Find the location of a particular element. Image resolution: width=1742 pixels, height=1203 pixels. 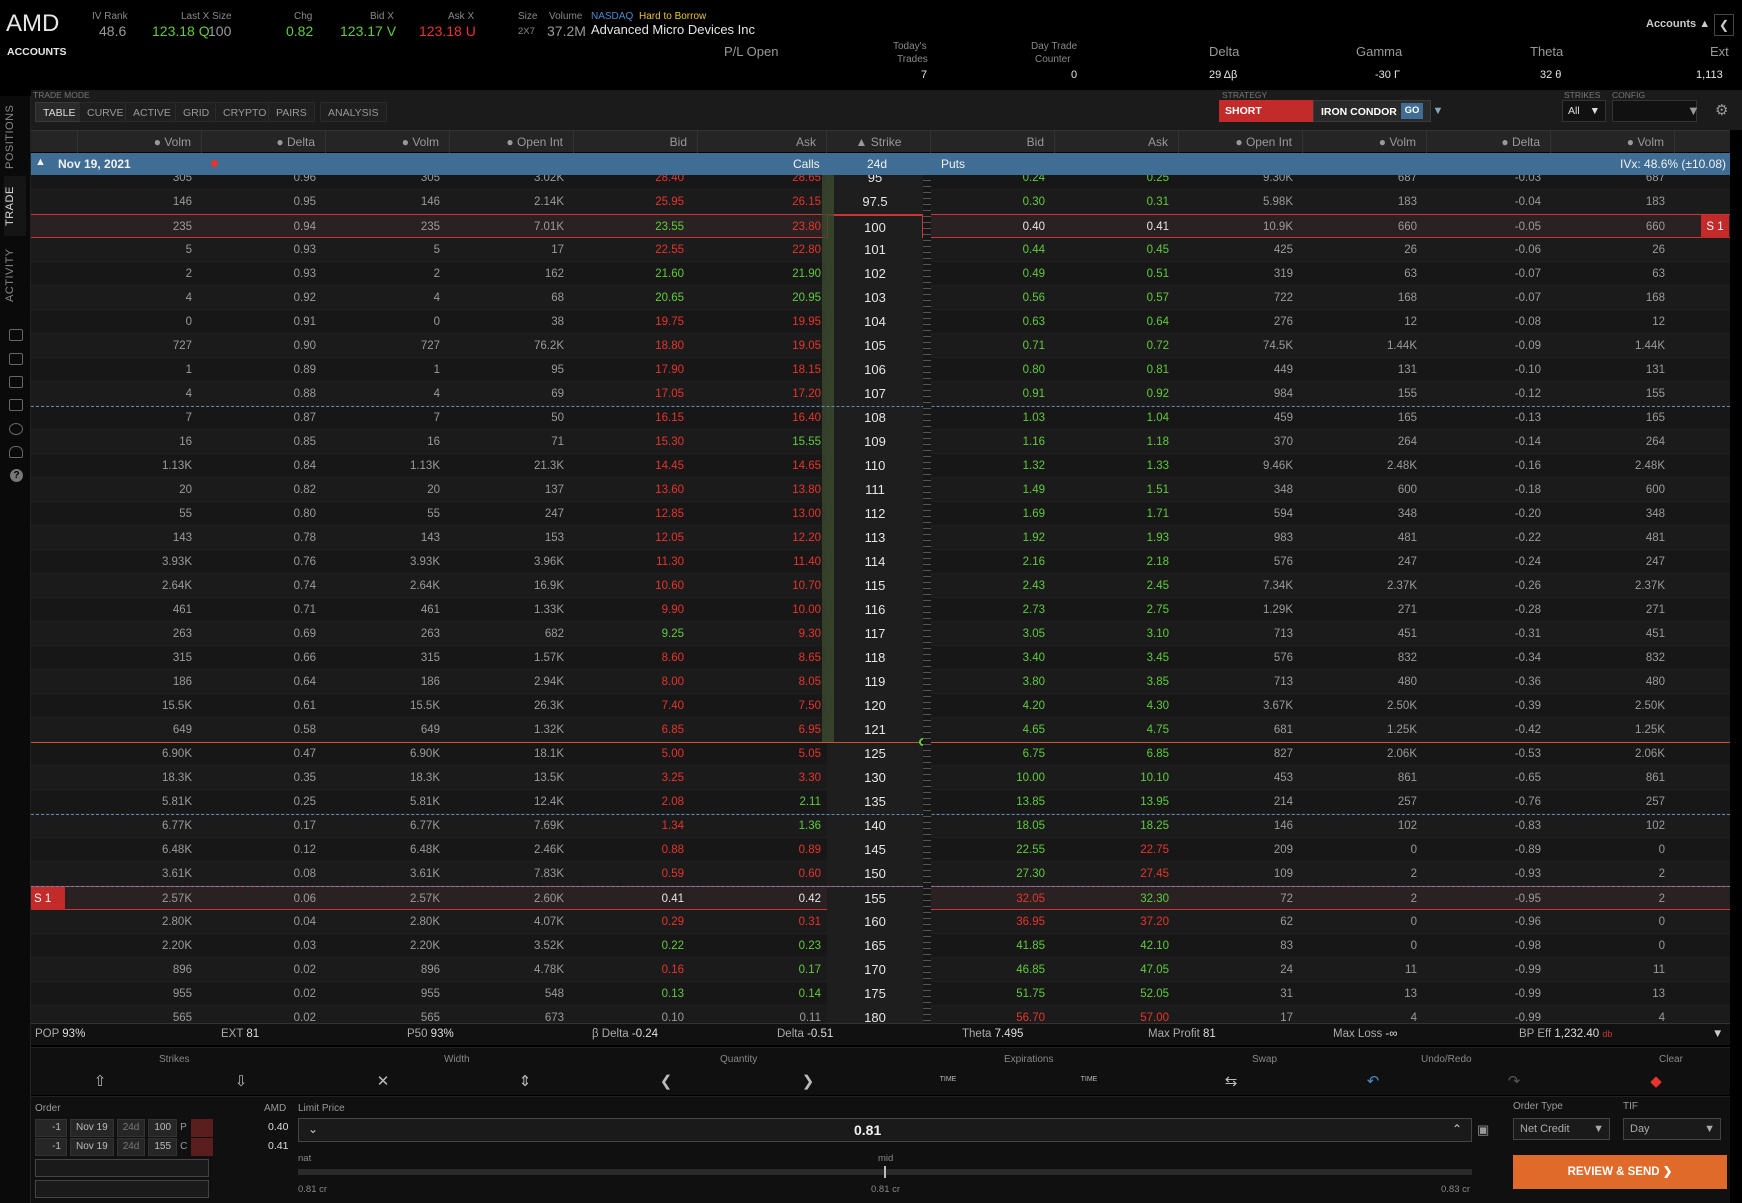

side-short-button: SHORT is located at coordinates (1266, 111).